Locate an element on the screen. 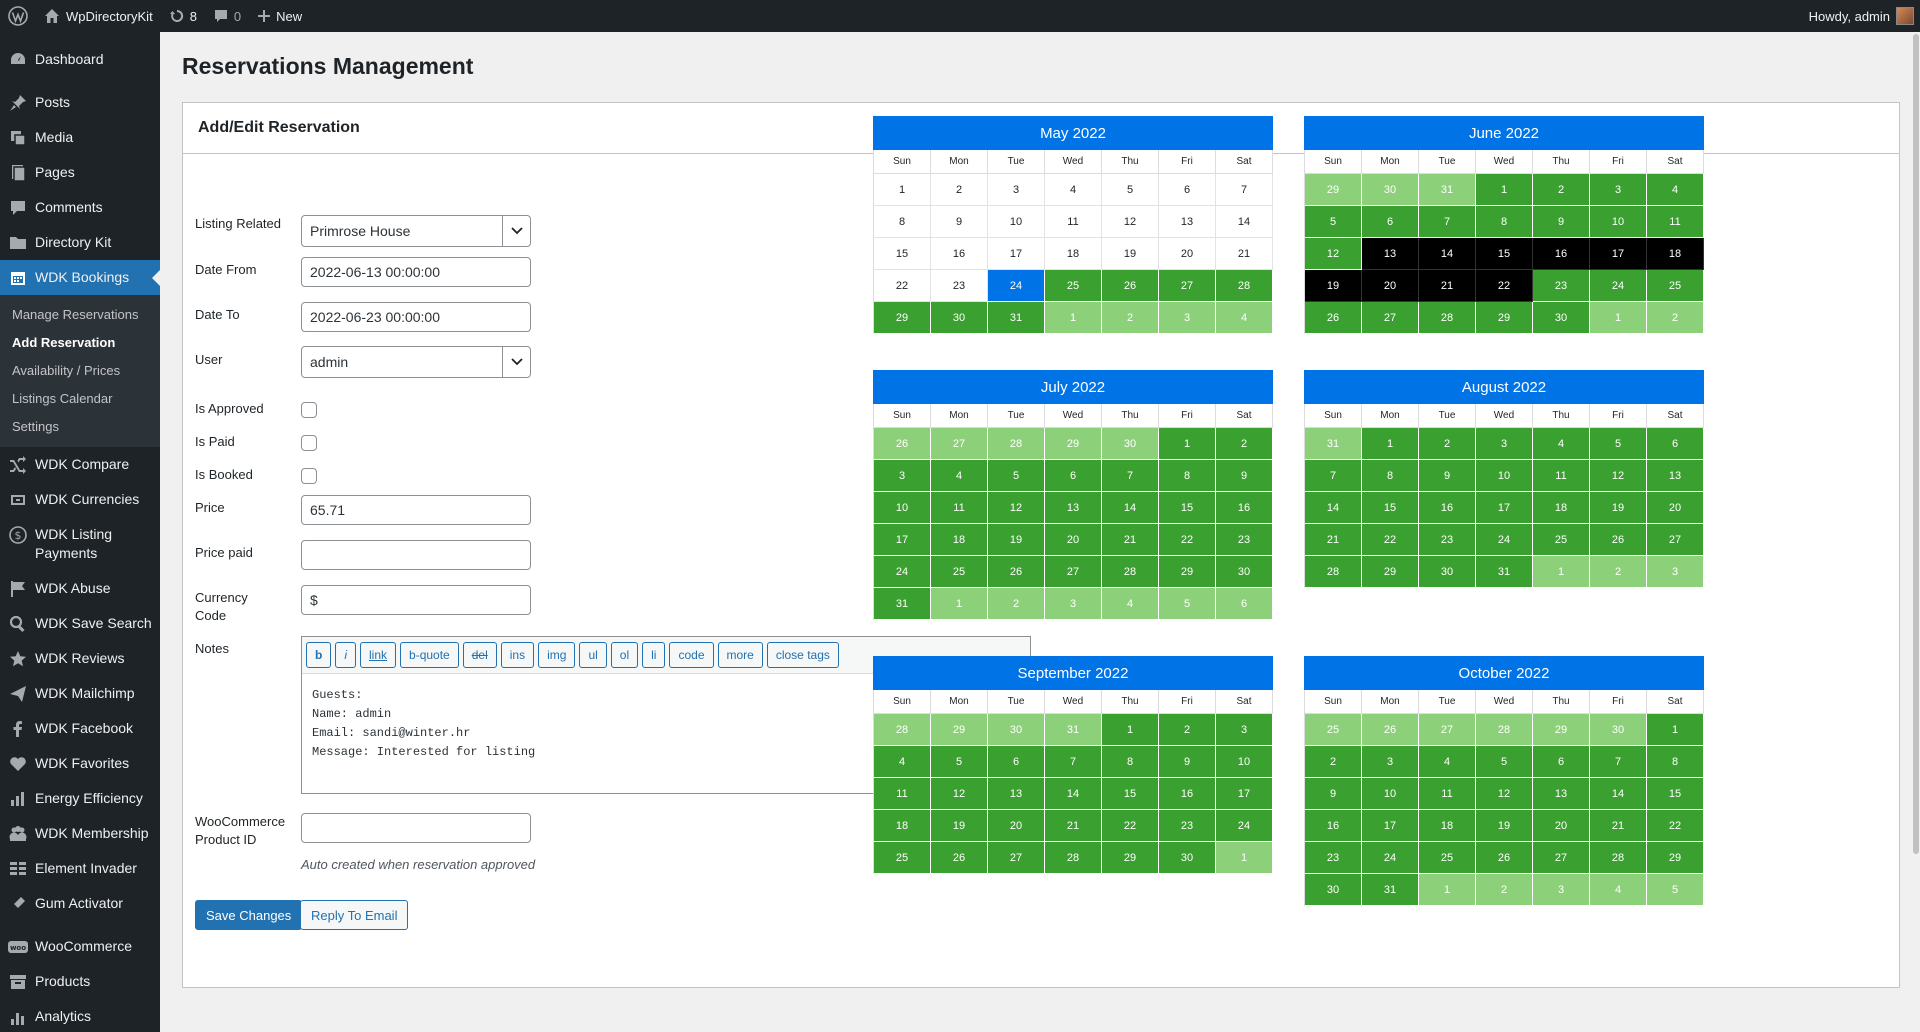  listing-select: Primrose House is located at coordinates (416, 231).